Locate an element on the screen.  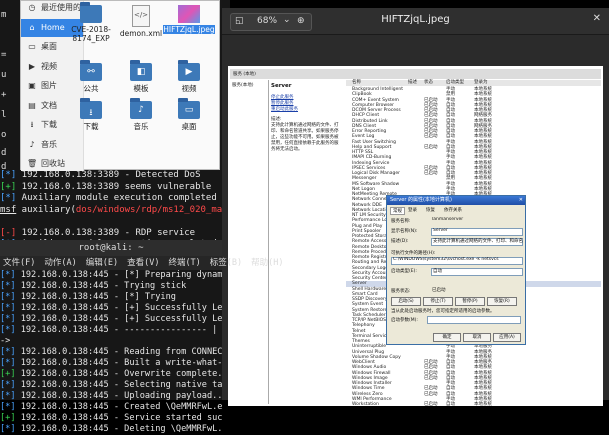
menu-item: 标签(B) is located at coordinates (226, 263).